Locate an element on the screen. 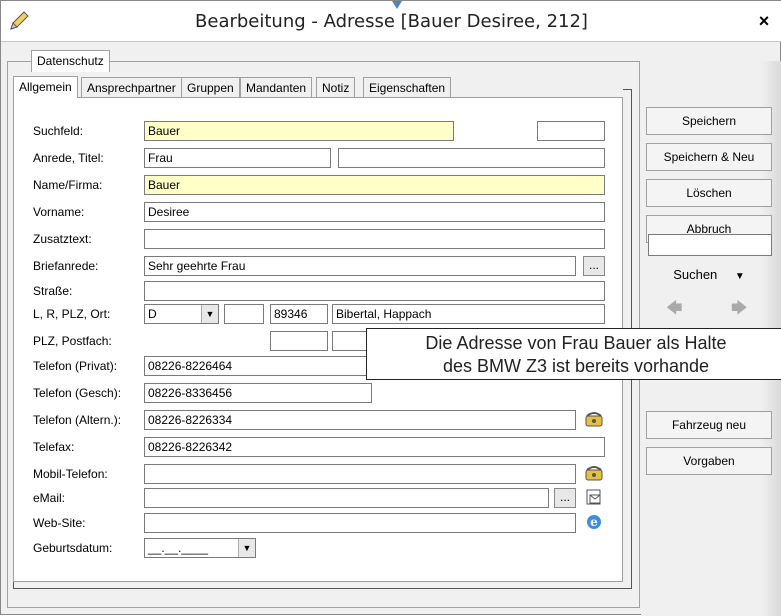 This screenshot has height=616, width=781. suchfeld-input: Bauer is located at coordinates (299, 131).